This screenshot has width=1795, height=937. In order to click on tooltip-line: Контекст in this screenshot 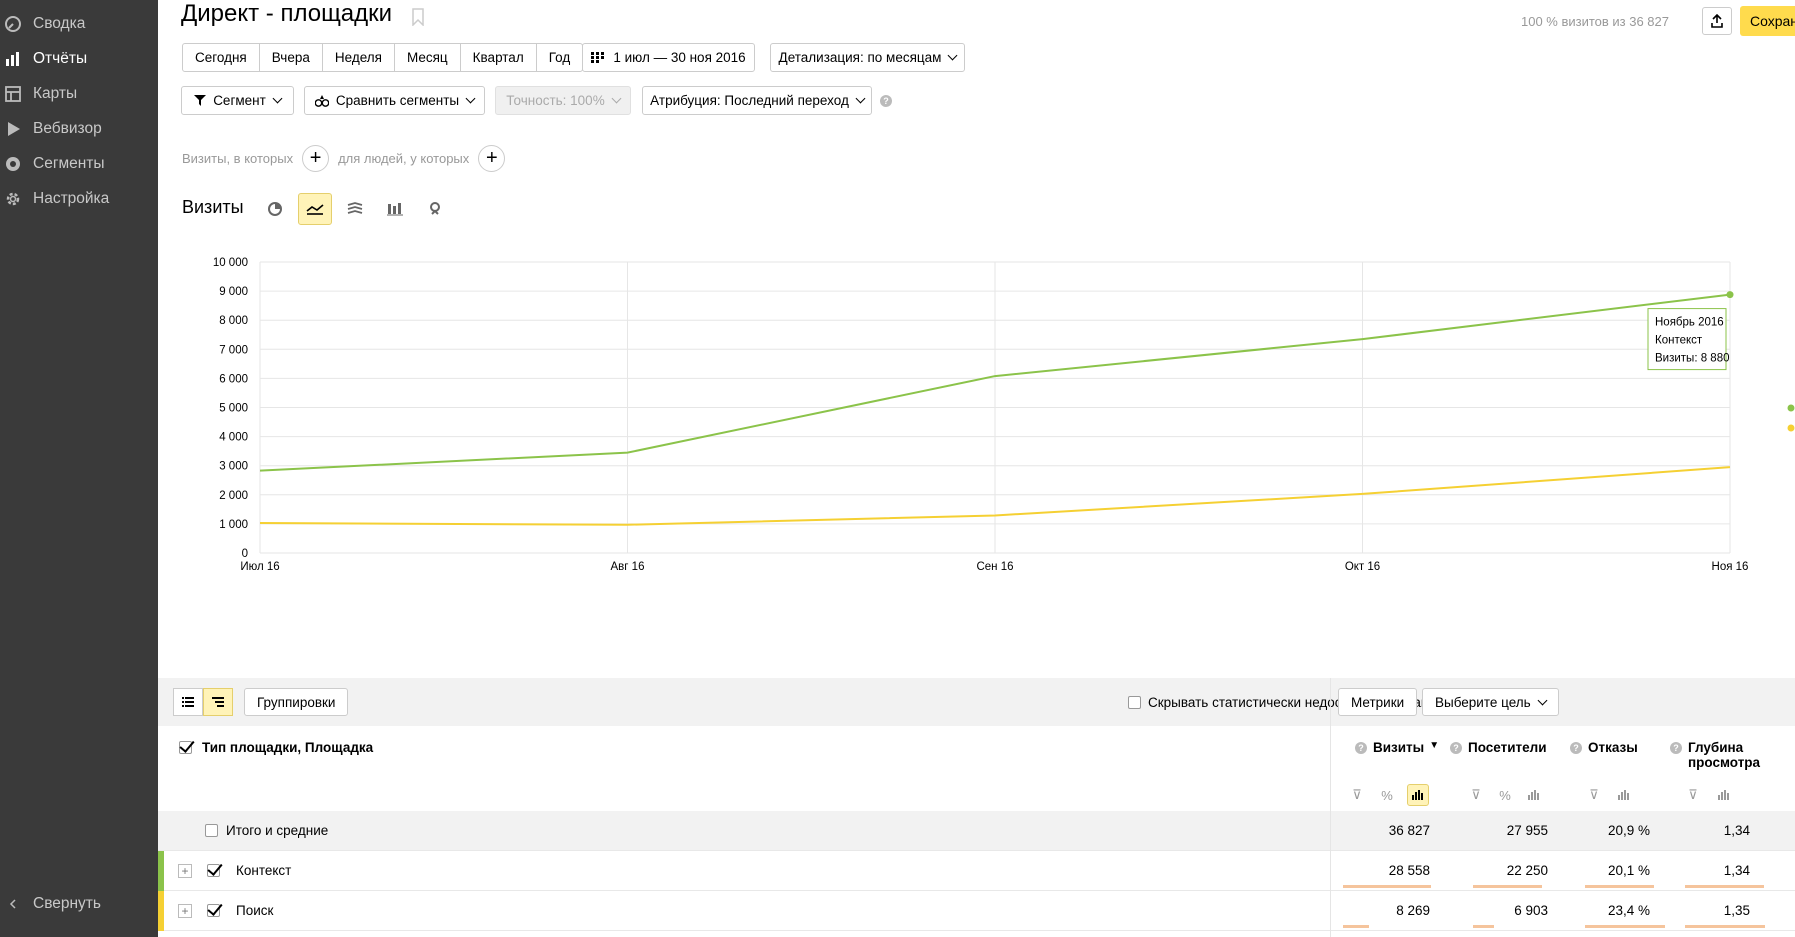, I will do `click(1679, 341)`.